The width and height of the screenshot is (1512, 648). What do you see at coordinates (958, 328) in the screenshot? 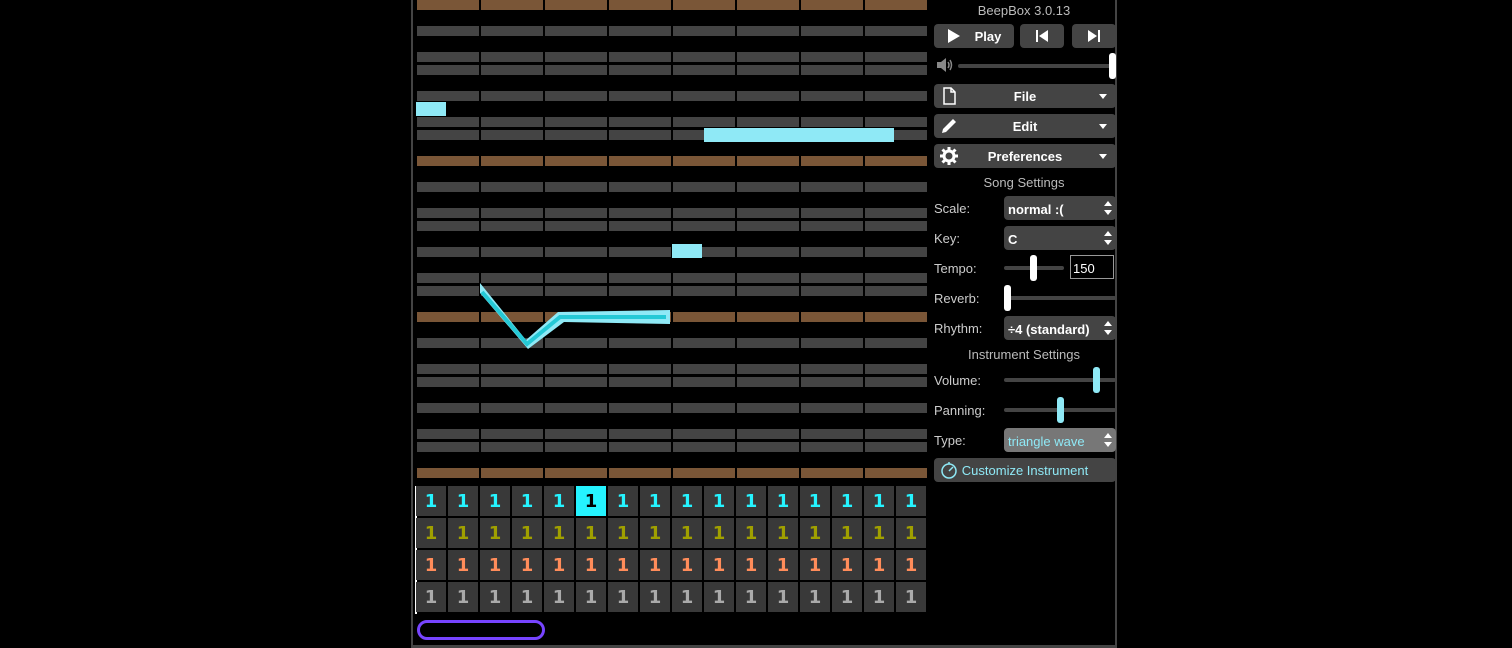
I see `rhythm-label: Rhythm:` at bounding box center [958, 328].